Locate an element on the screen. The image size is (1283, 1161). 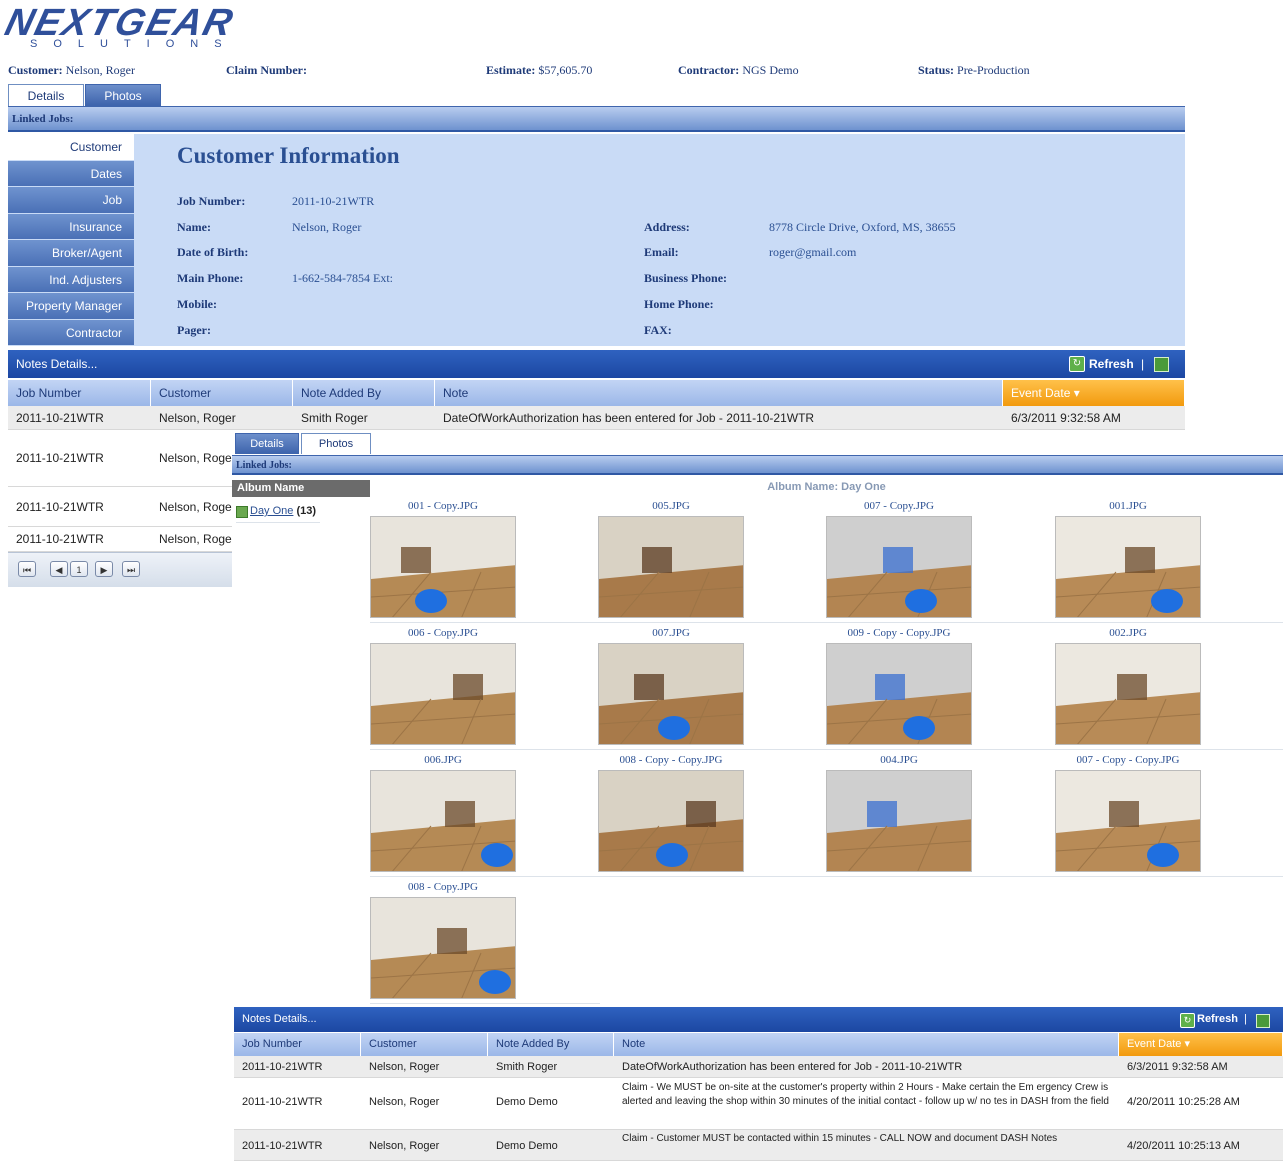
photo-tile: 006 - Copy.JPG is located at coordinates (443, 686).